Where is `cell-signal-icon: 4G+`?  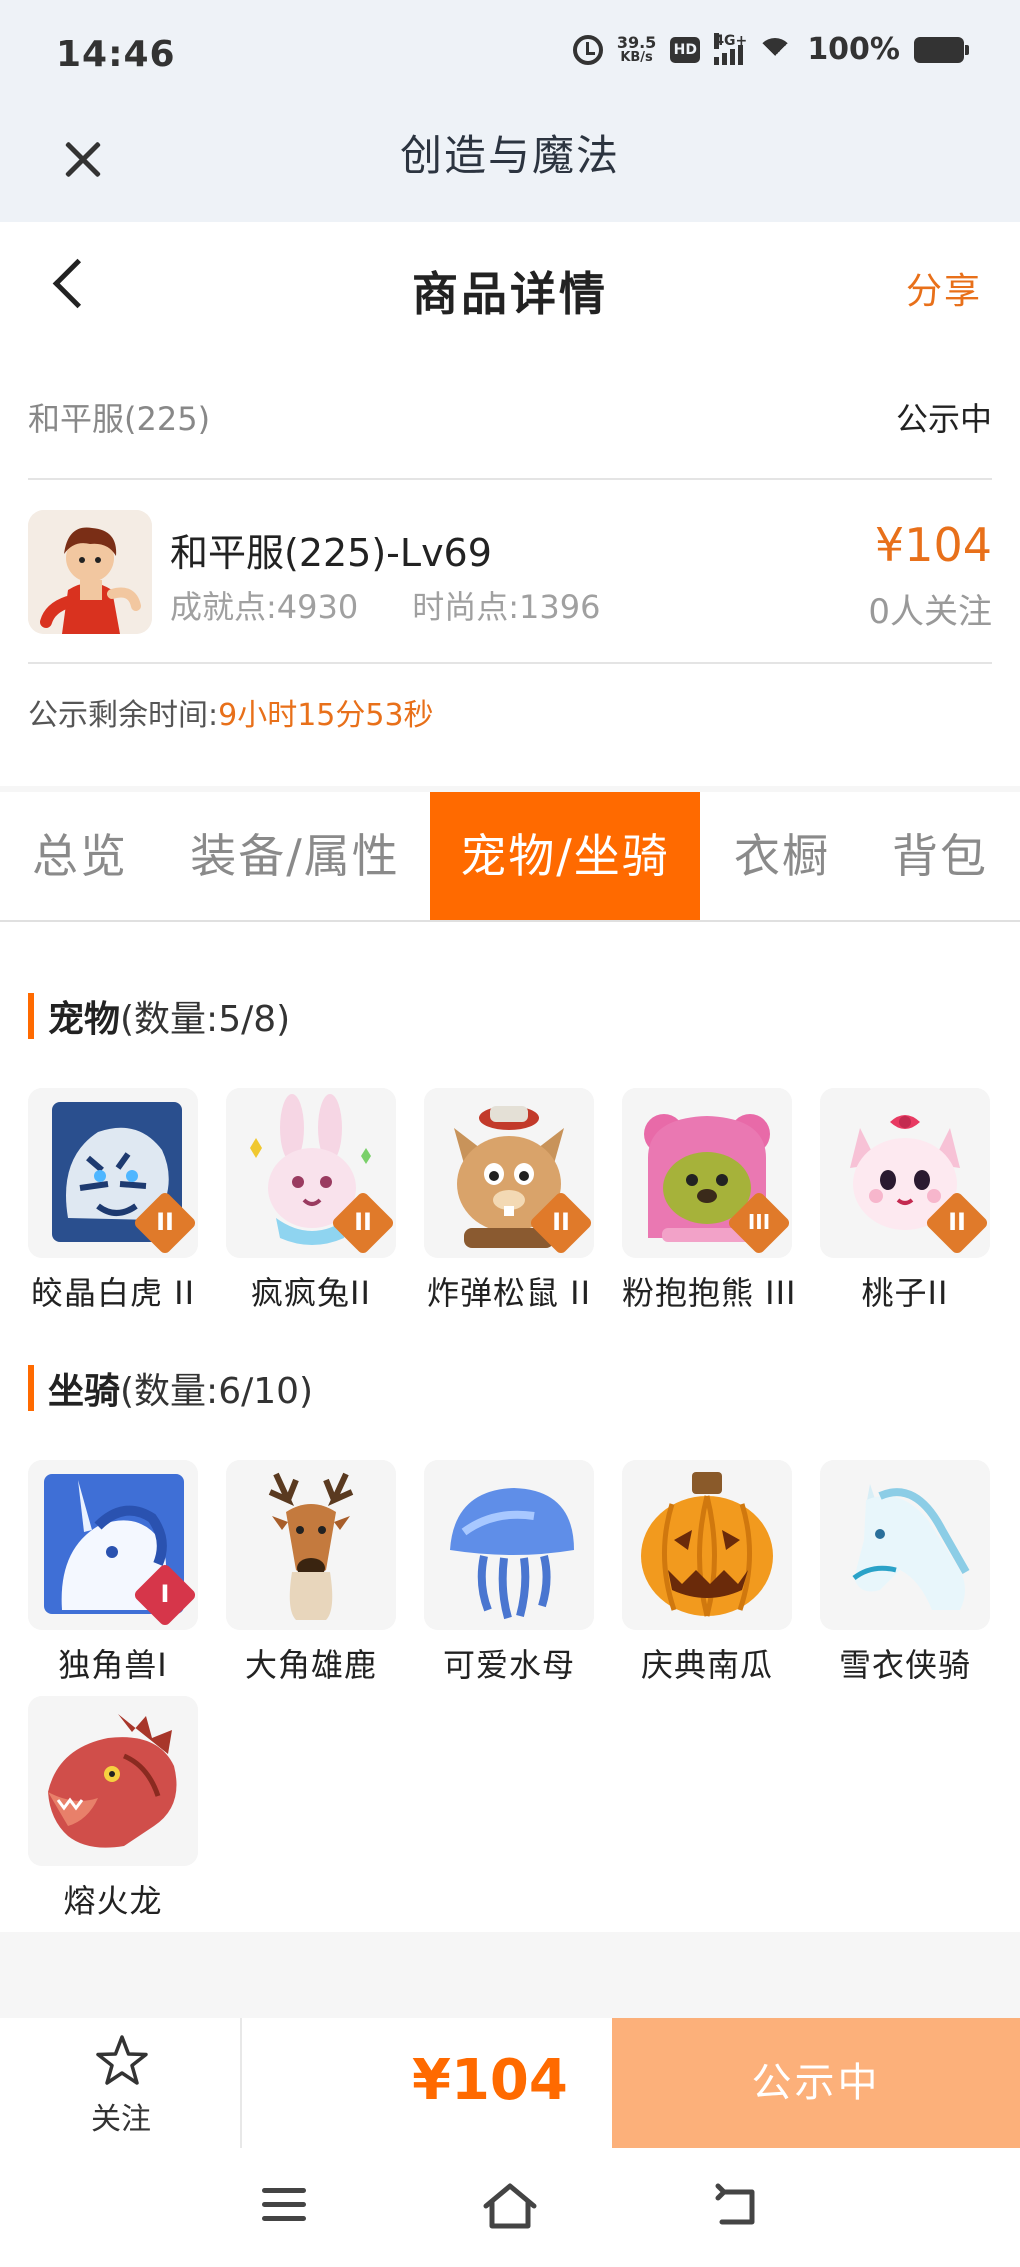
cell-signal-icon: 4G+ is located at coordinates (731, 48).